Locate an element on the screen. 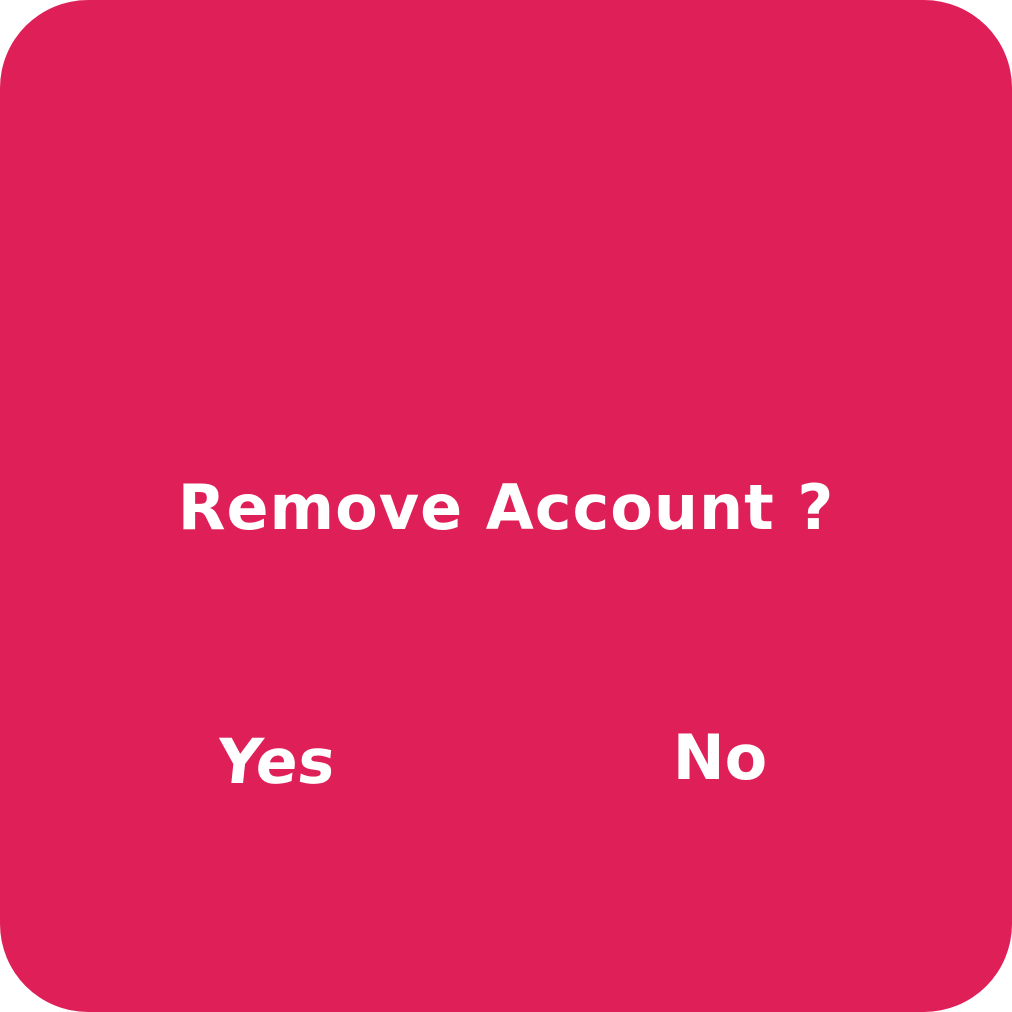  dialog-title: Remove Account ? is located at coordinates (506, 507).